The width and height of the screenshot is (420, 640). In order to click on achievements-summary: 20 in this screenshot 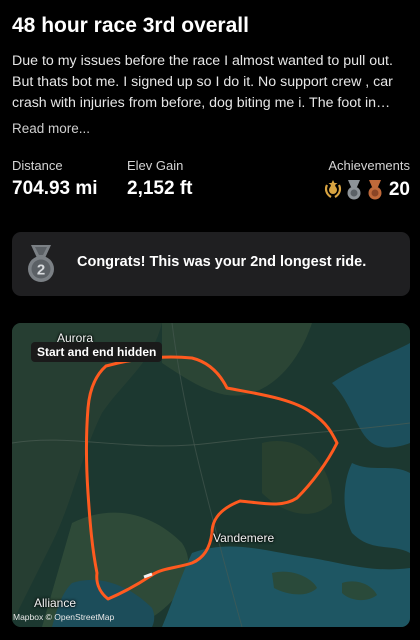, I will do `click(366, 190)`.